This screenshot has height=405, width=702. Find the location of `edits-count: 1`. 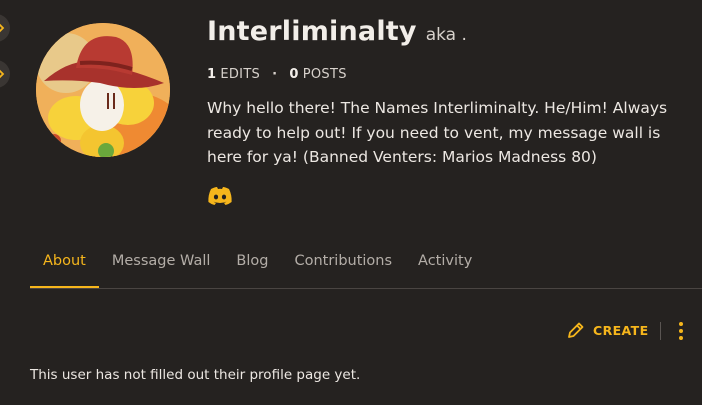

edits-count: 1 is located at coordinates (212, 74).